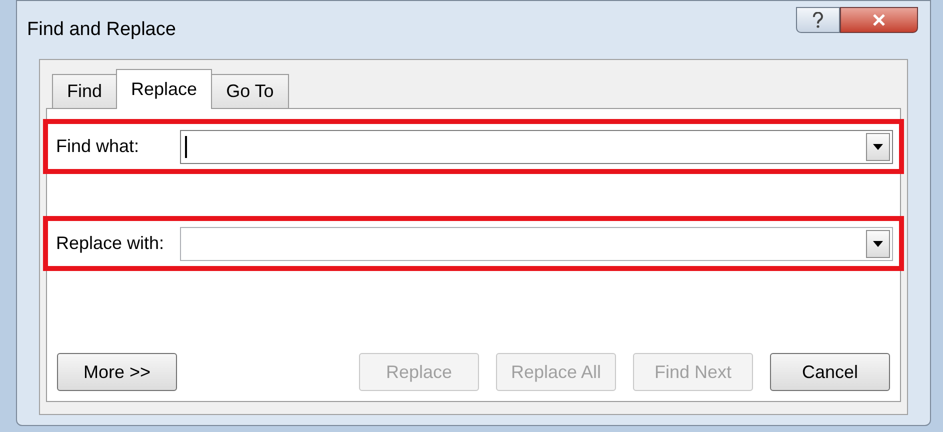  What do you see at coordinates (164, 89) in the screenshot?
I see `tab: Replace` at bounding box center [164, 89].